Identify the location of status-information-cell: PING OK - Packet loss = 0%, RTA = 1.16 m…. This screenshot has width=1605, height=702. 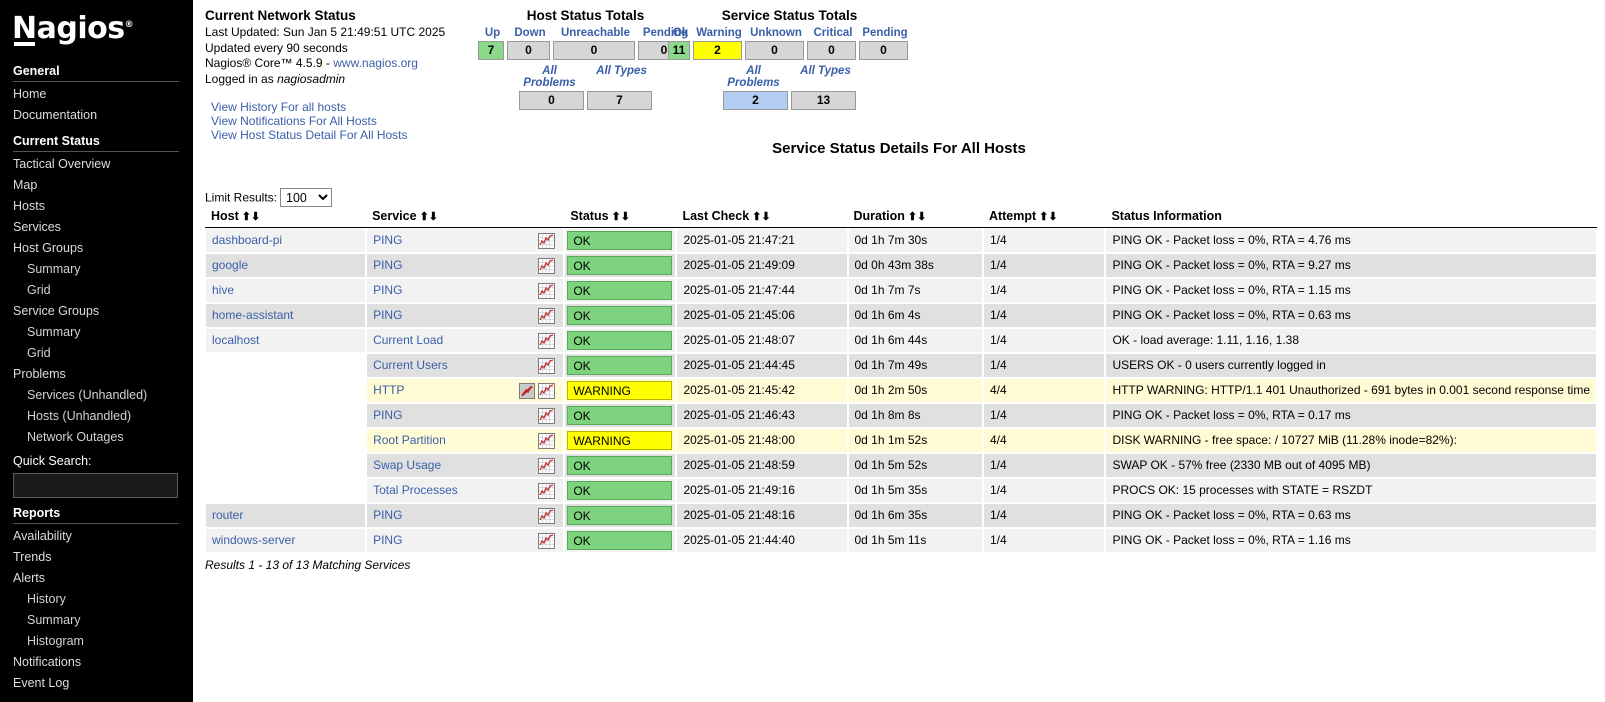
(1351, 540).